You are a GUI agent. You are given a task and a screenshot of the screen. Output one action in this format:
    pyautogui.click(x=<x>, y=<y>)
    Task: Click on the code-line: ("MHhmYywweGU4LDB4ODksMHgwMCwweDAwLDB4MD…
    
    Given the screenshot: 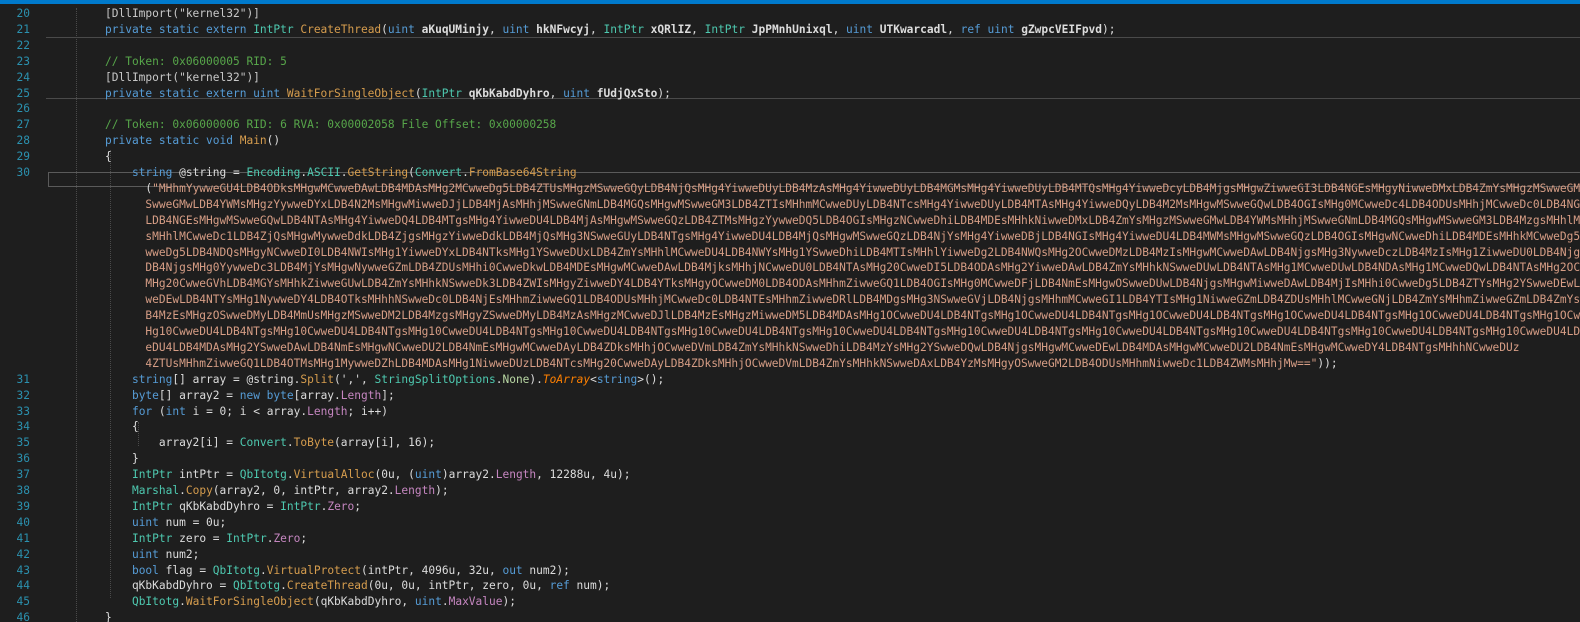 What is the action you would take?
    pyautogui.click(x=790, y=189)
    